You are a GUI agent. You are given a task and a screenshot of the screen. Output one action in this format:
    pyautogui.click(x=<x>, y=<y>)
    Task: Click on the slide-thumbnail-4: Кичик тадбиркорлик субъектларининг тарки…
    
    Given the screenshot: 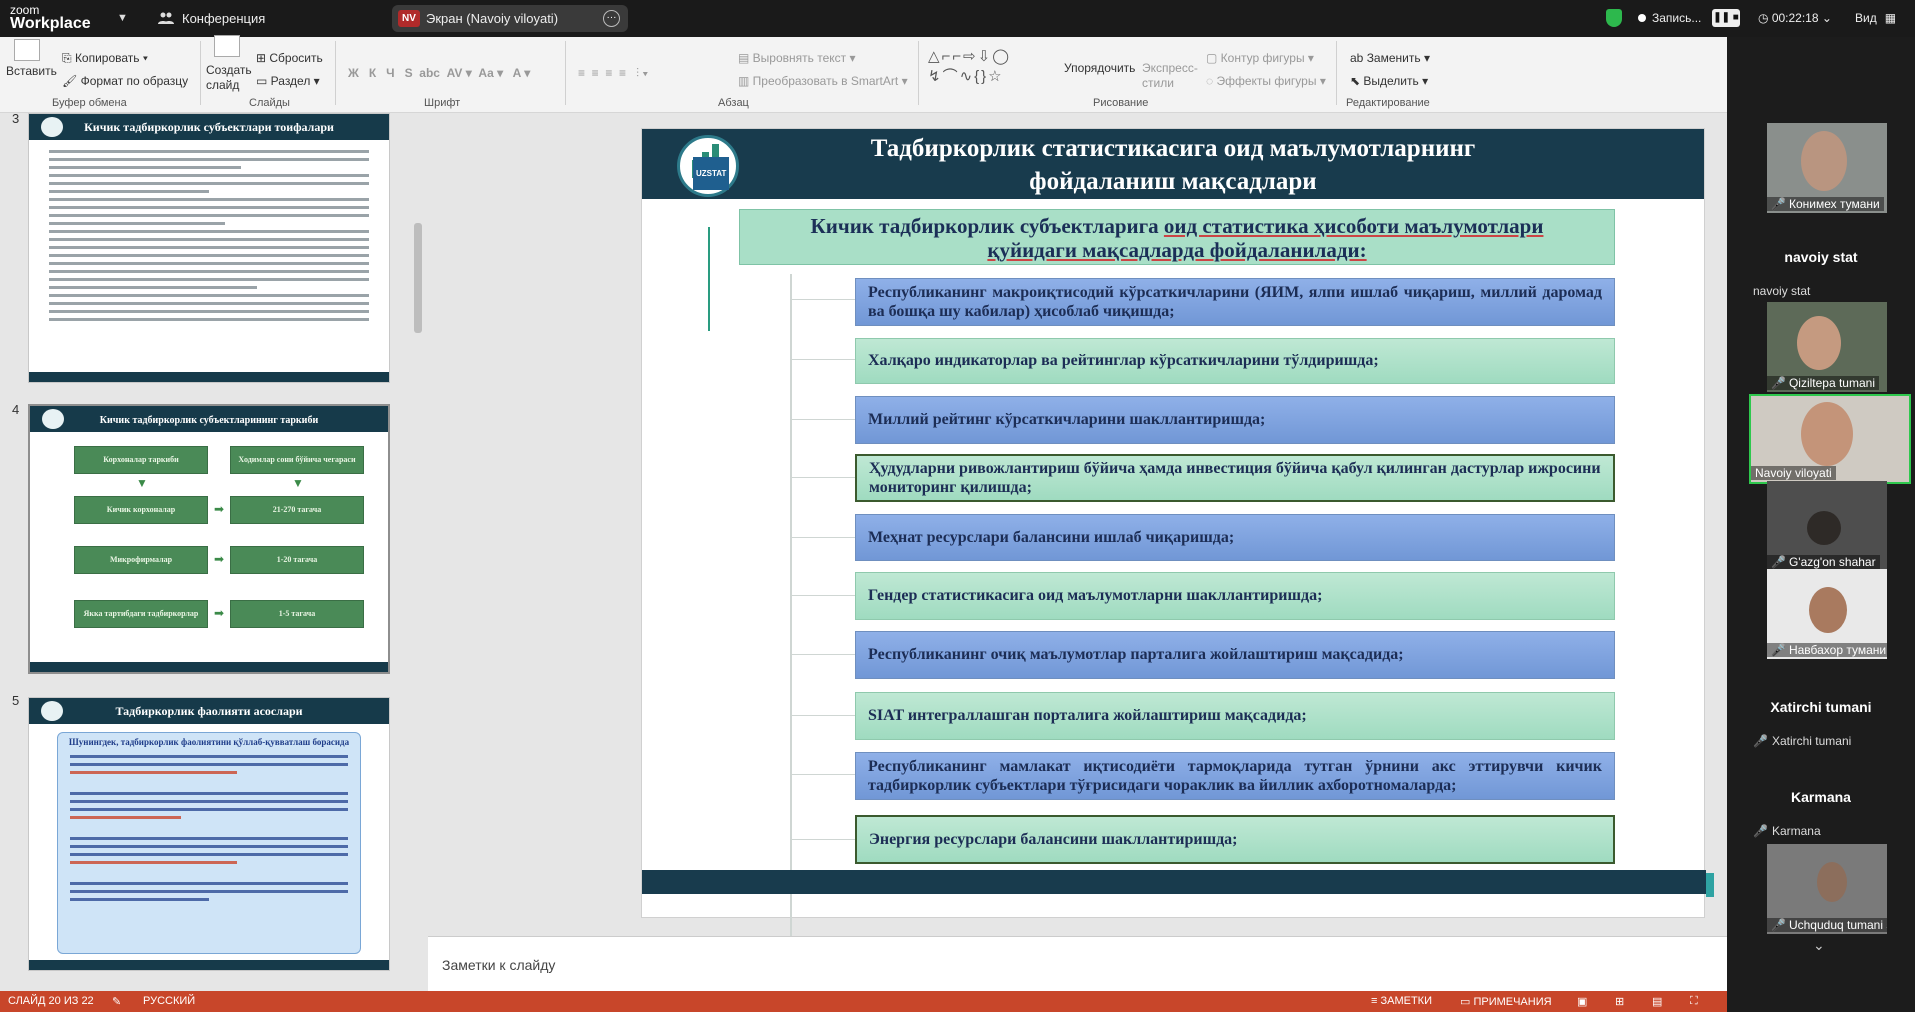 What is the action you would take?
    pyautogui.click(x=209, y=539)
    